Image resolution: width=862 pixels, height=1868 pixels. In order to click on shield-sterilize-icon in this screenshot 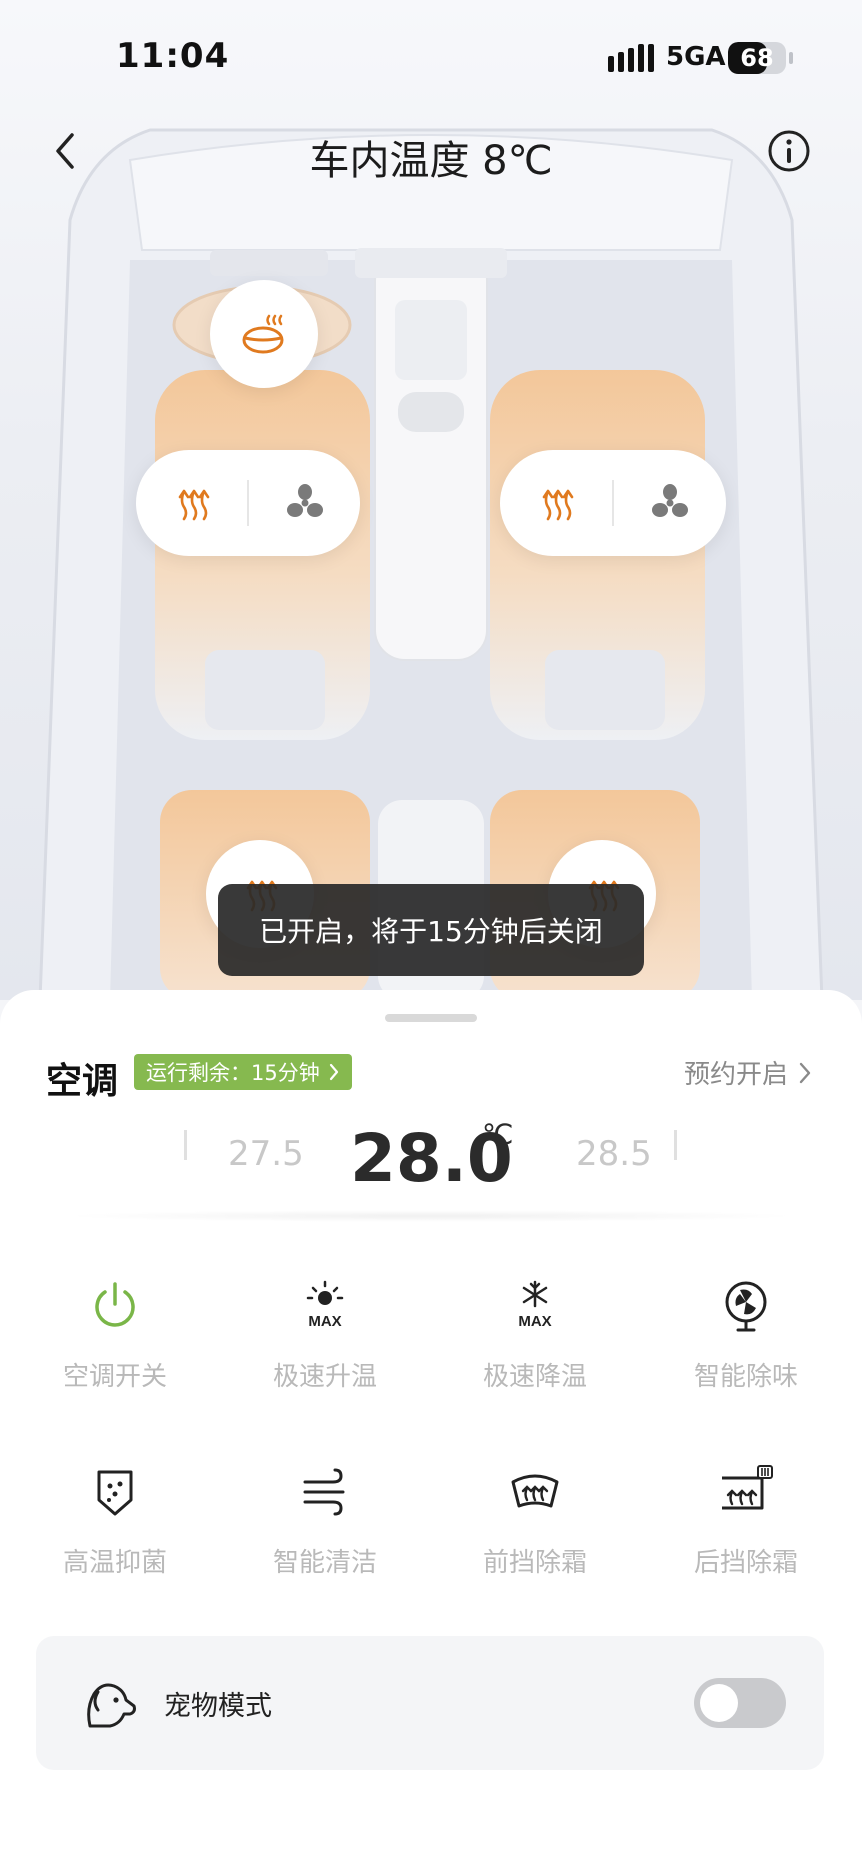, I will do `click(115, 1493)`.